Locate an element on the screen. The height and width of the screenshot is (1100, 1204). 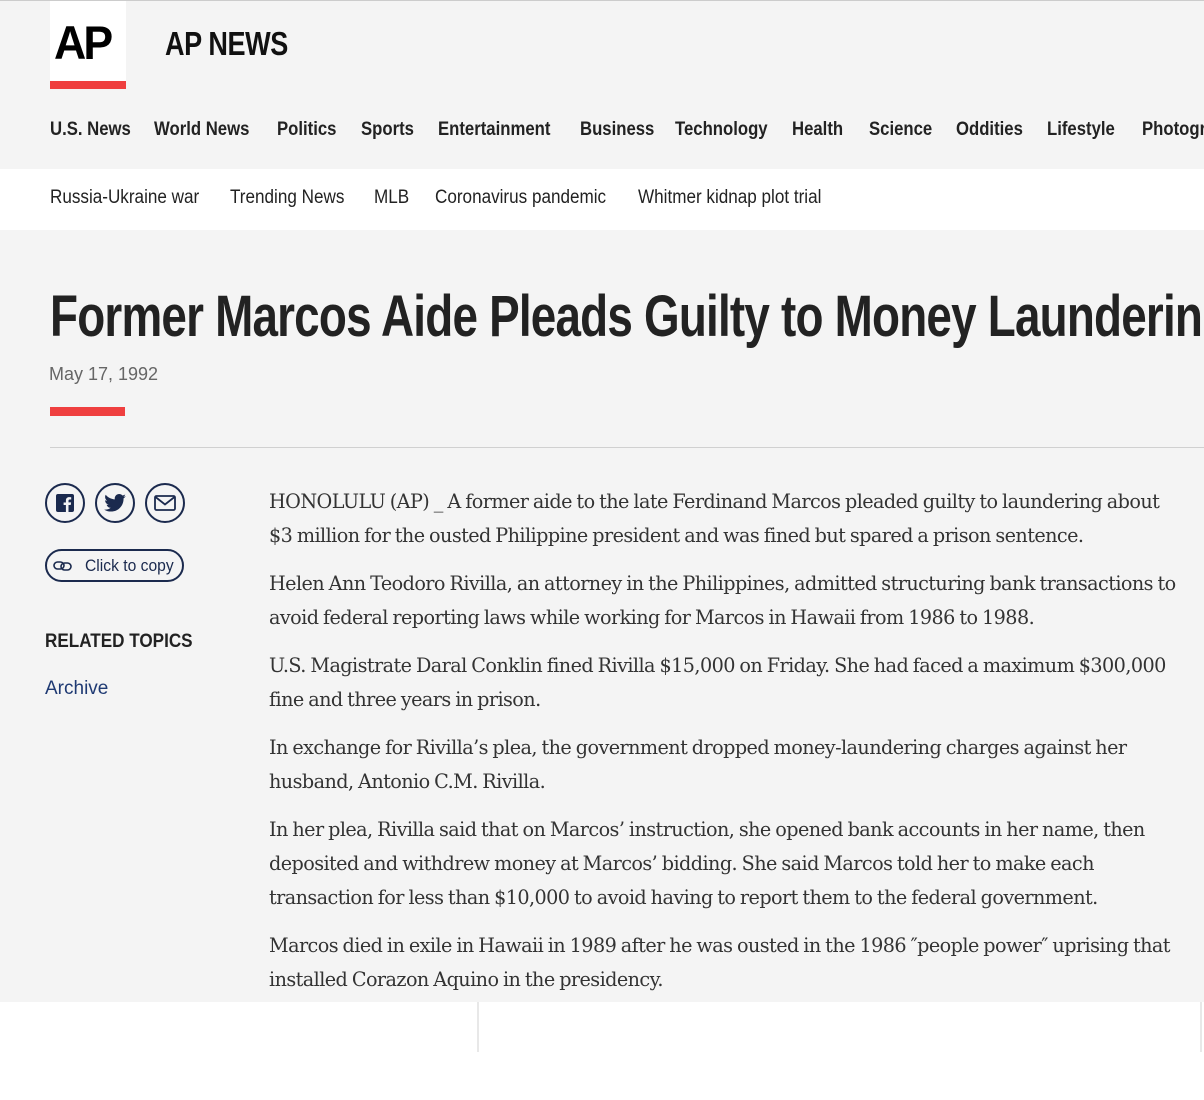
related-topic-archive: Archive is located at coordinates (76, 689).